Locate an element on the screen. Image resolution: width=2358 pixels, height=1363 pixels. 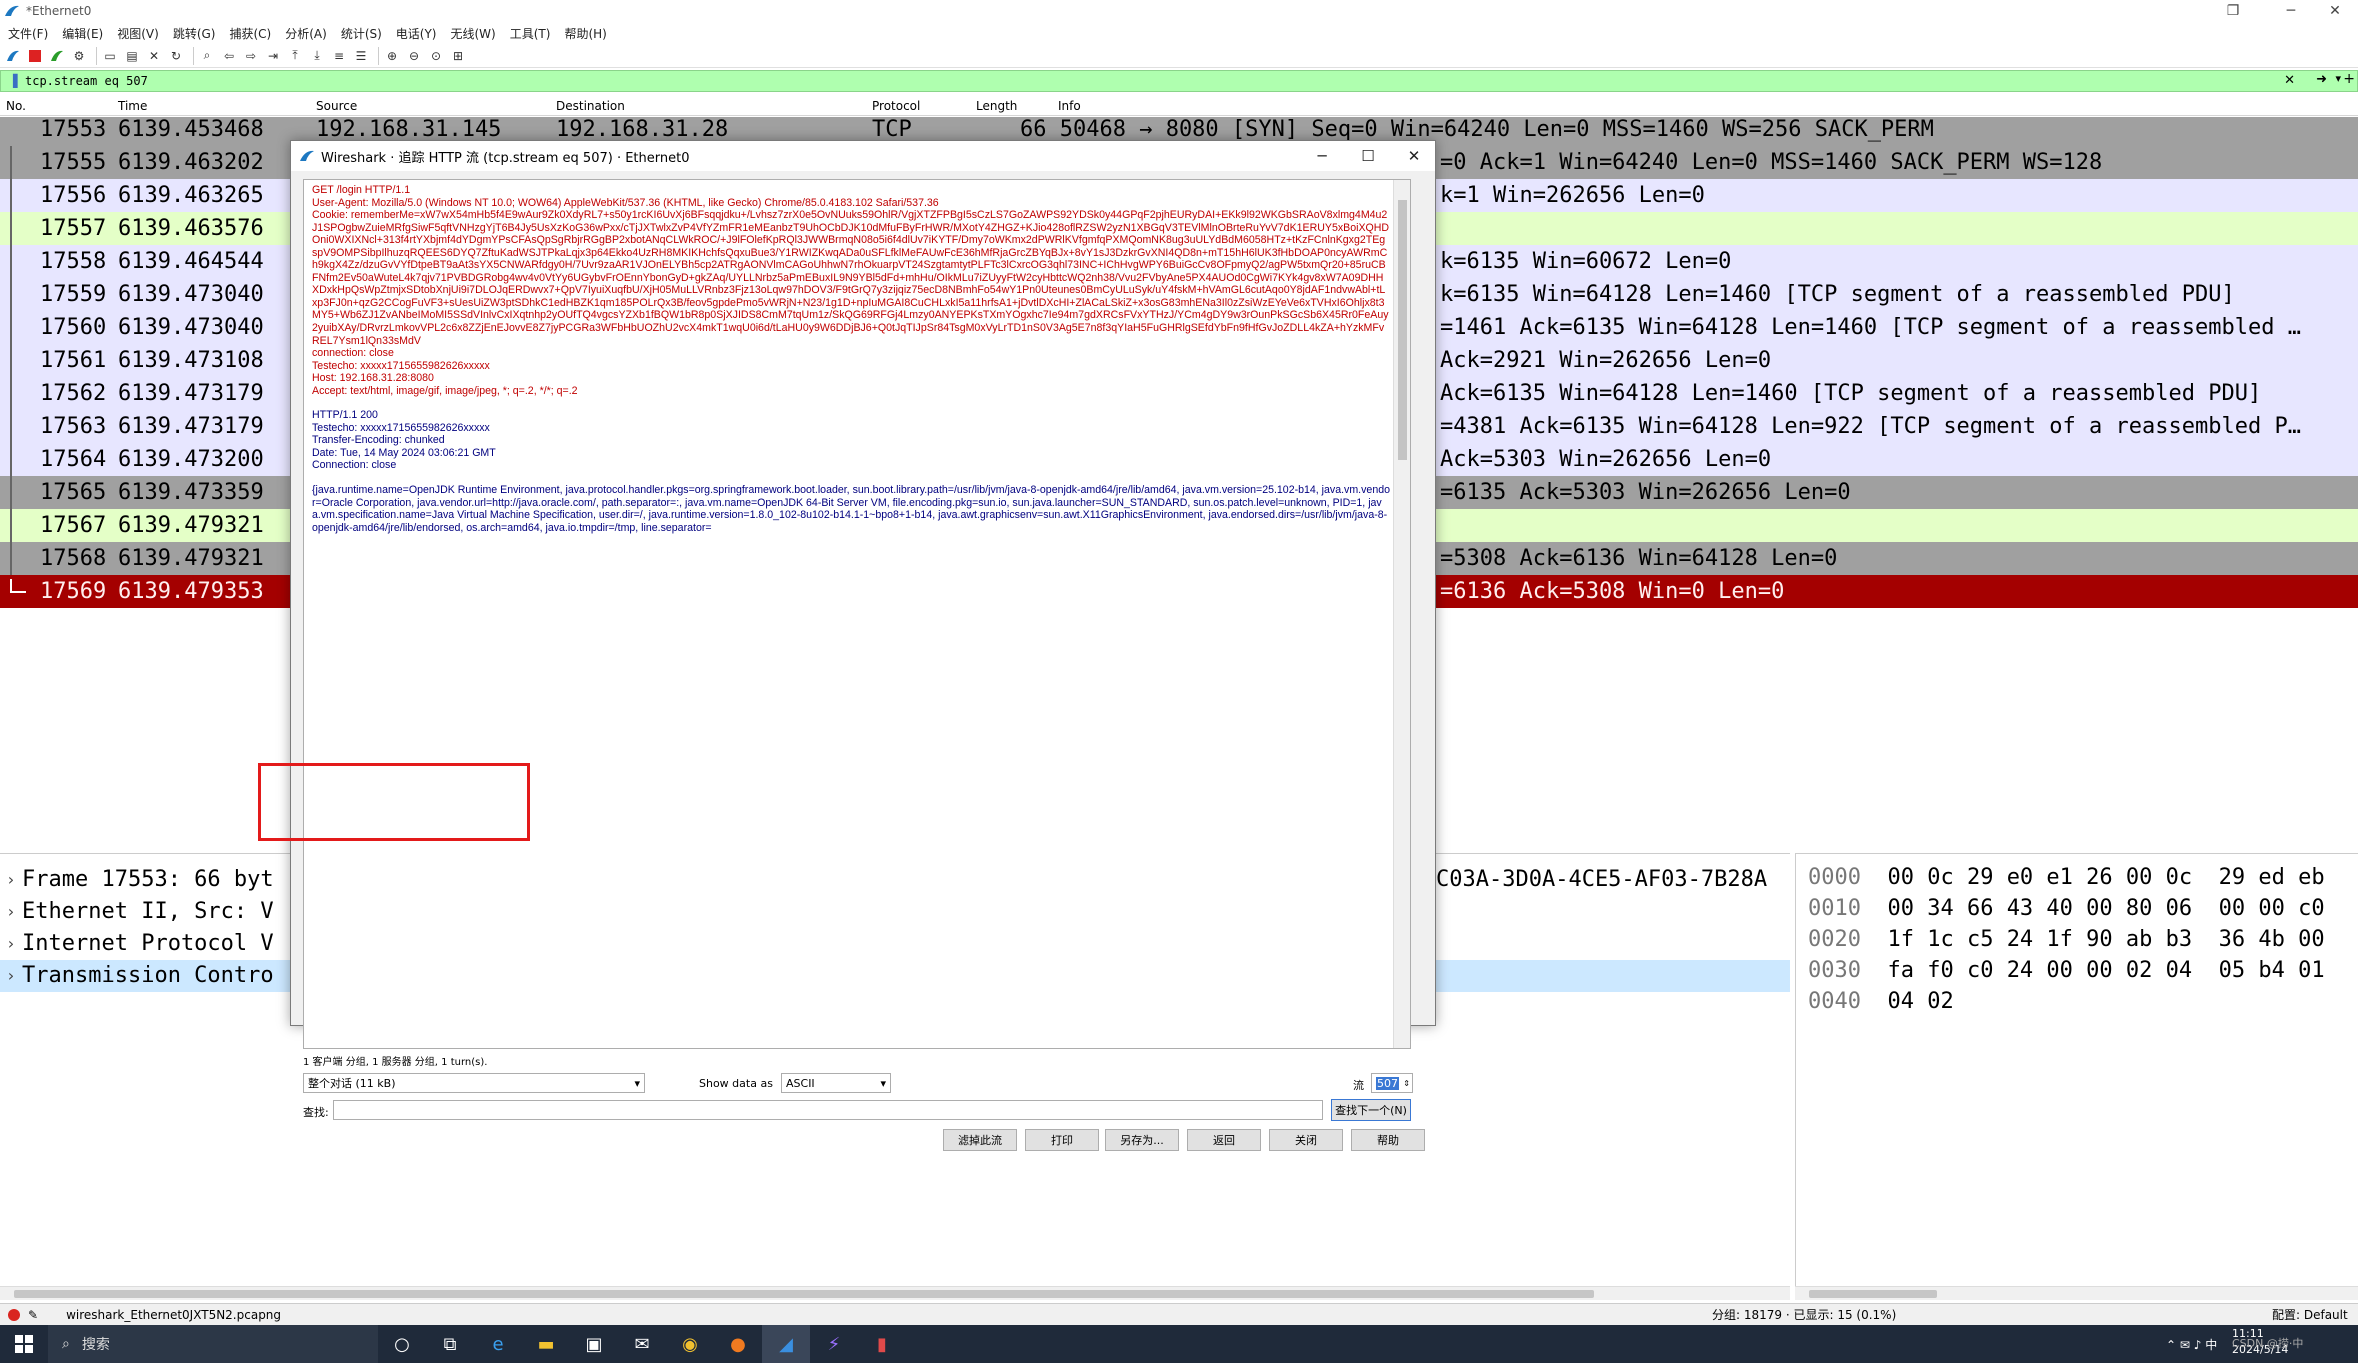
hex-row: 0020 1f 1c c5 24 1f 90 ab b3 36 4b 00 is located at coordinates (2066, 939).